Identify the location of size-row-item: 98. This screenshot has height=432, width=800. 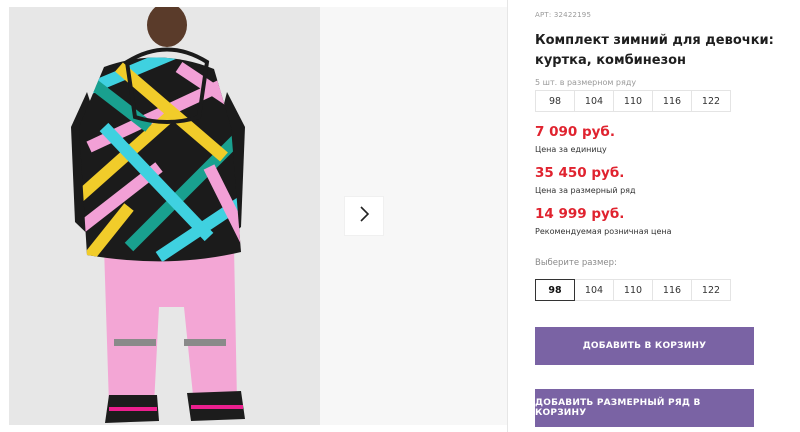
(555, 101).